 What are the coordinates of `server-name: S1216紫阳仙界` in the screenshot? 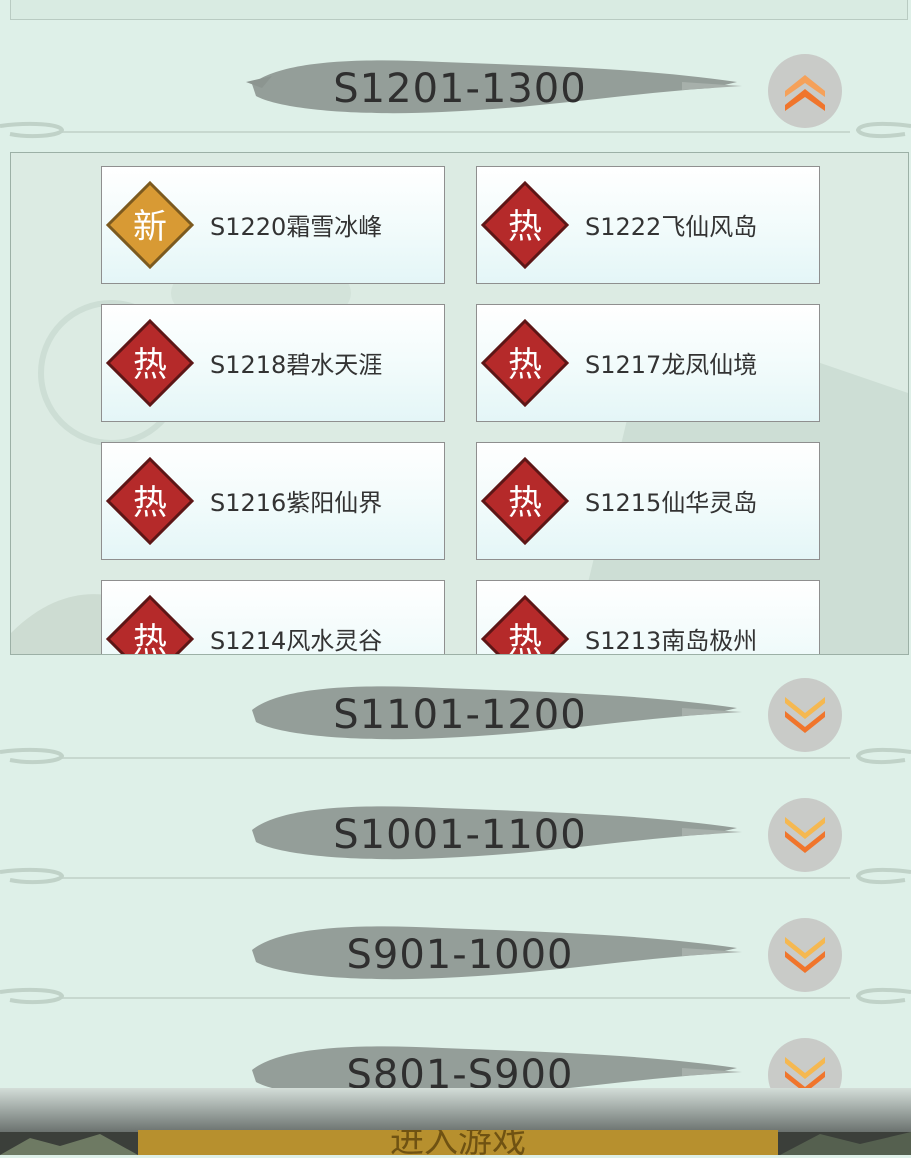 It's located at (296, 503).